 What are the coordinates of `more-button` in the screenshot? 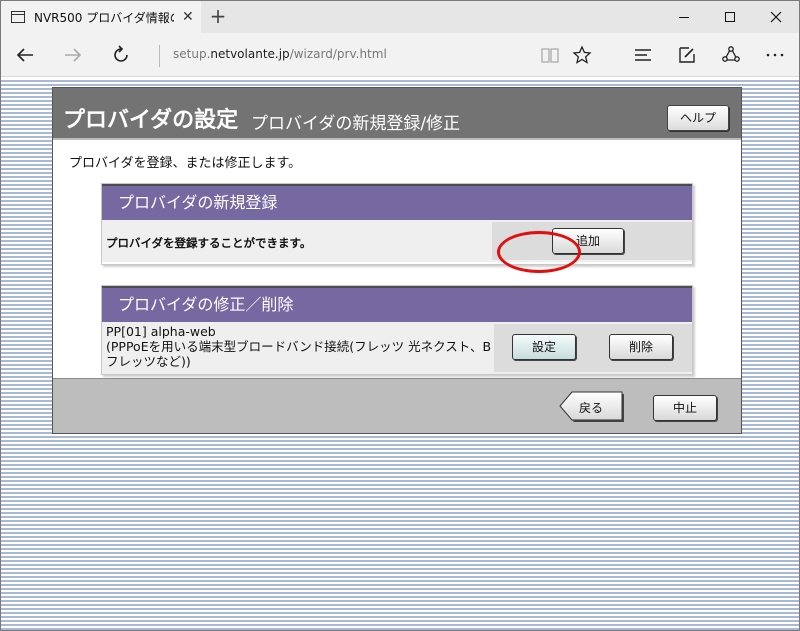 It's located at (775, 55).